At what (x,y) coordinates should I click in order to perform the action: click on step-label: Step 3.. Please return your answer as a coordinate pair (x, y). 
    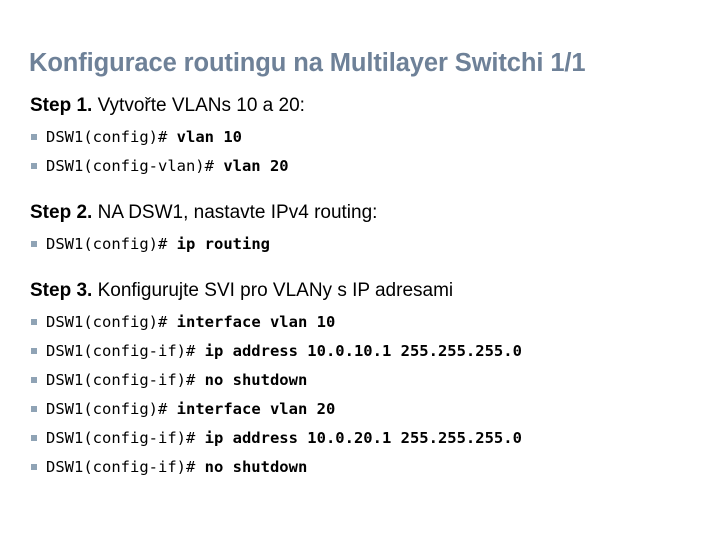
    Looking at the image, I should click on (61, 290).